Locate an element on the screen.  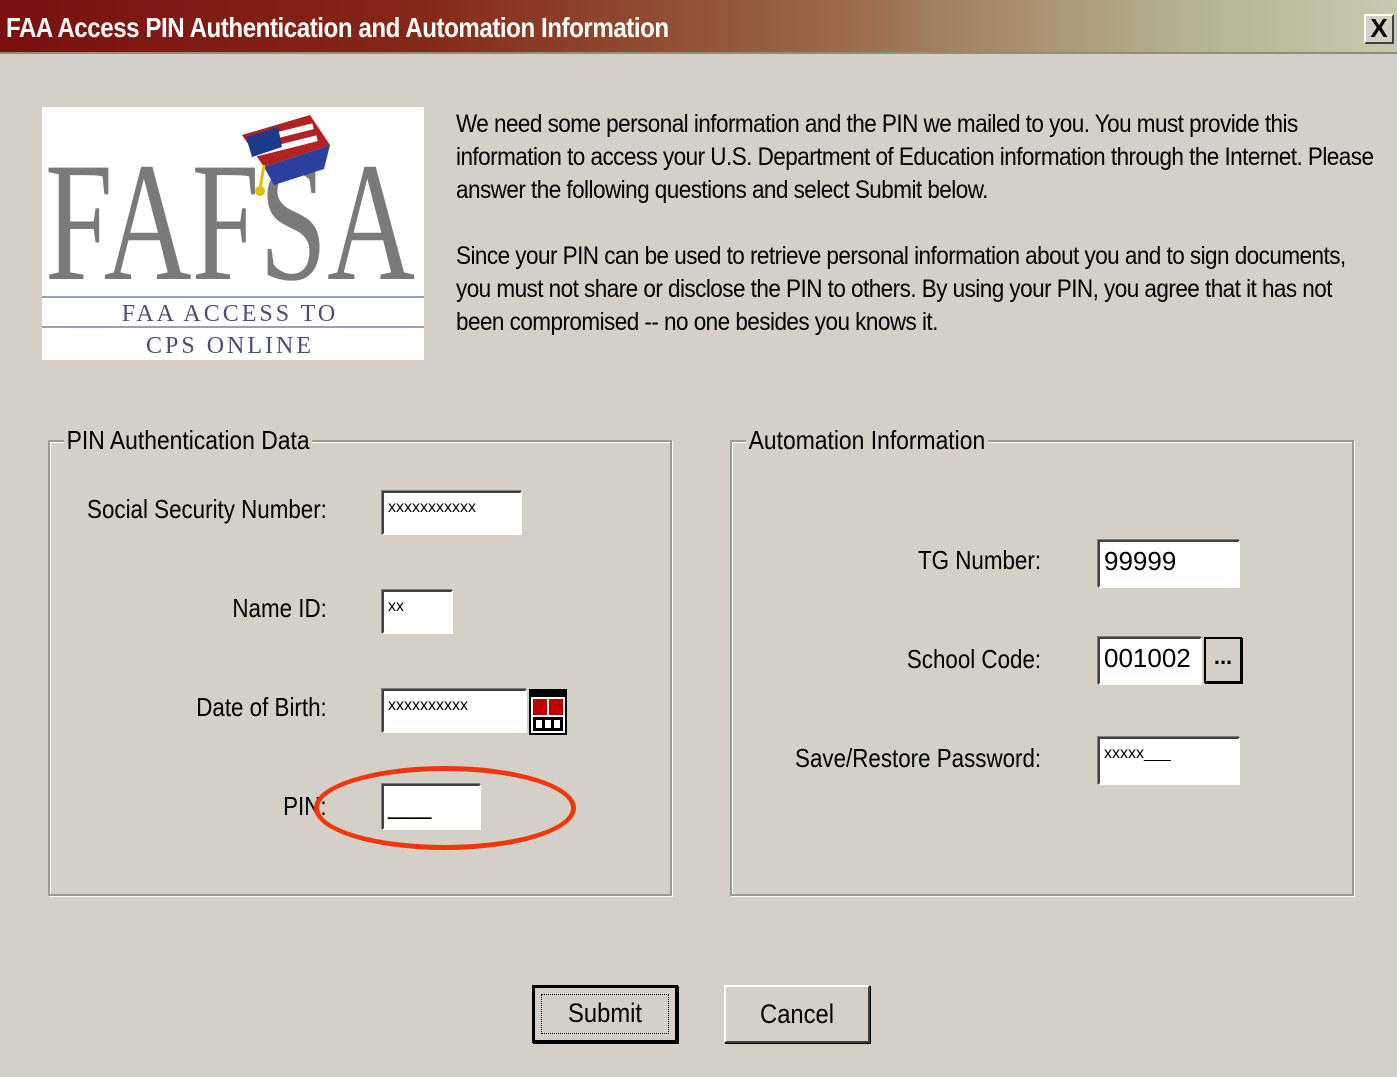
dob-field: xxxxxxxxxx is located at coordinates (454, 711).